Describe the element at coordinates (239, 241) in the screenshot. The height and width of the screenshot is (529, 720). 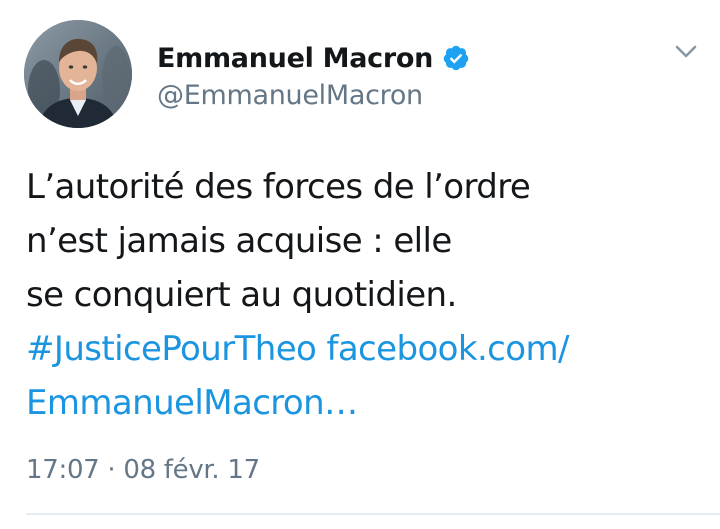
I see `tweet-text-line: n’est jamais acquise : elle` at that location.